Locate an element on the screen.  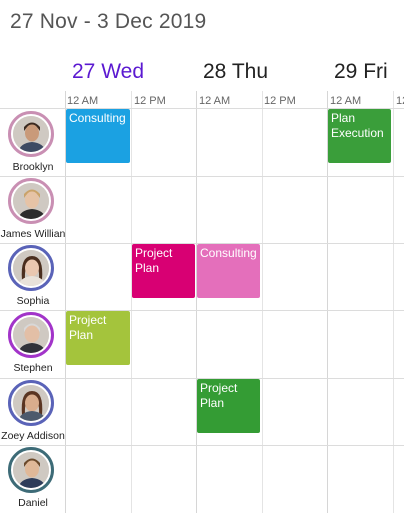
resource-name: Daniel is located at coordinates (33, 503).